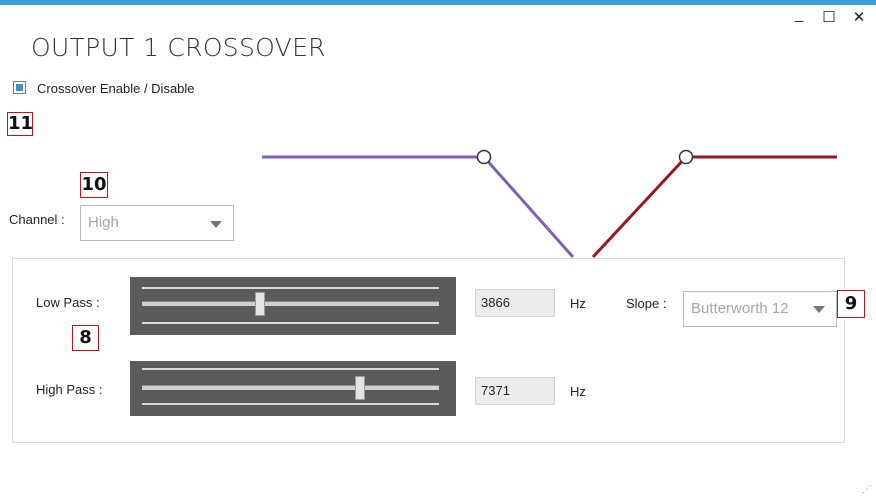 The image size is (876, 499). Describe the element at coordinates (686, 157) in the screenshot. I see `high-pass-node` at that location.